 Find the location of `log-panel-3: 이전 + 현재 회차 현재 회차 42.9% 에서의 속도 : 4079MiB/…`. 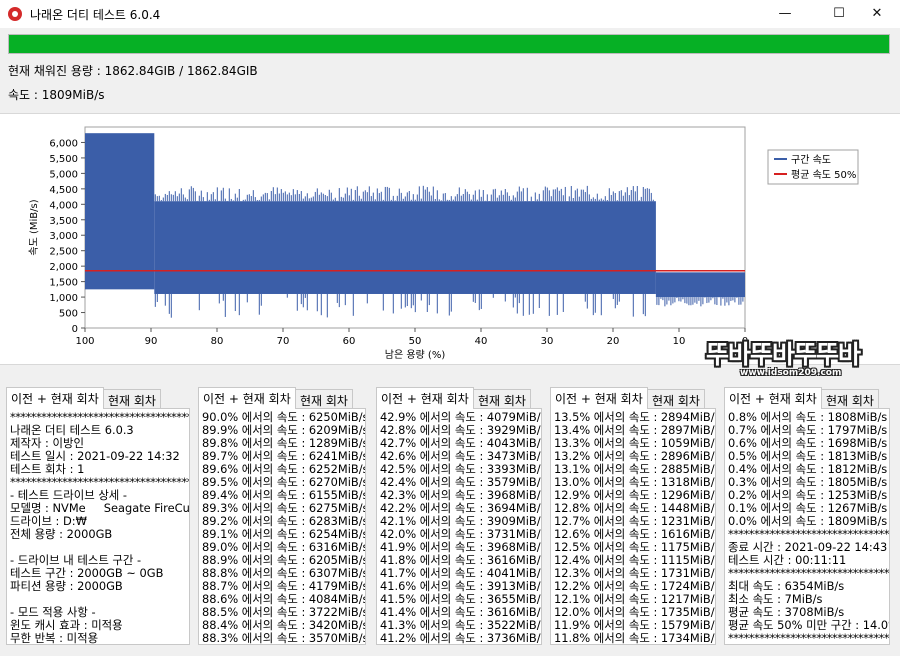

log-panel-3: 이전 + 현재 회차 현재 회차 42.9% 에서의 속도 : 4079MiB/… is located at coordinates (459, 516).